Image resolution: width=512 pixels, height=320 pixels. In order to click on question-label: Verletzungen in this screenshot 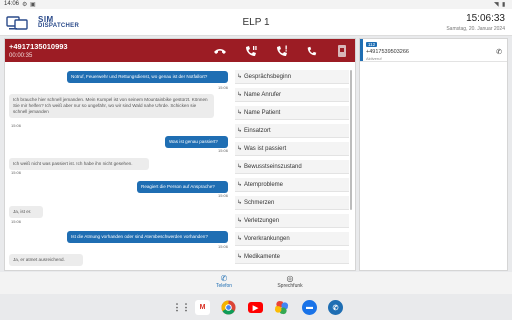, I will do `click(262, 220)`.